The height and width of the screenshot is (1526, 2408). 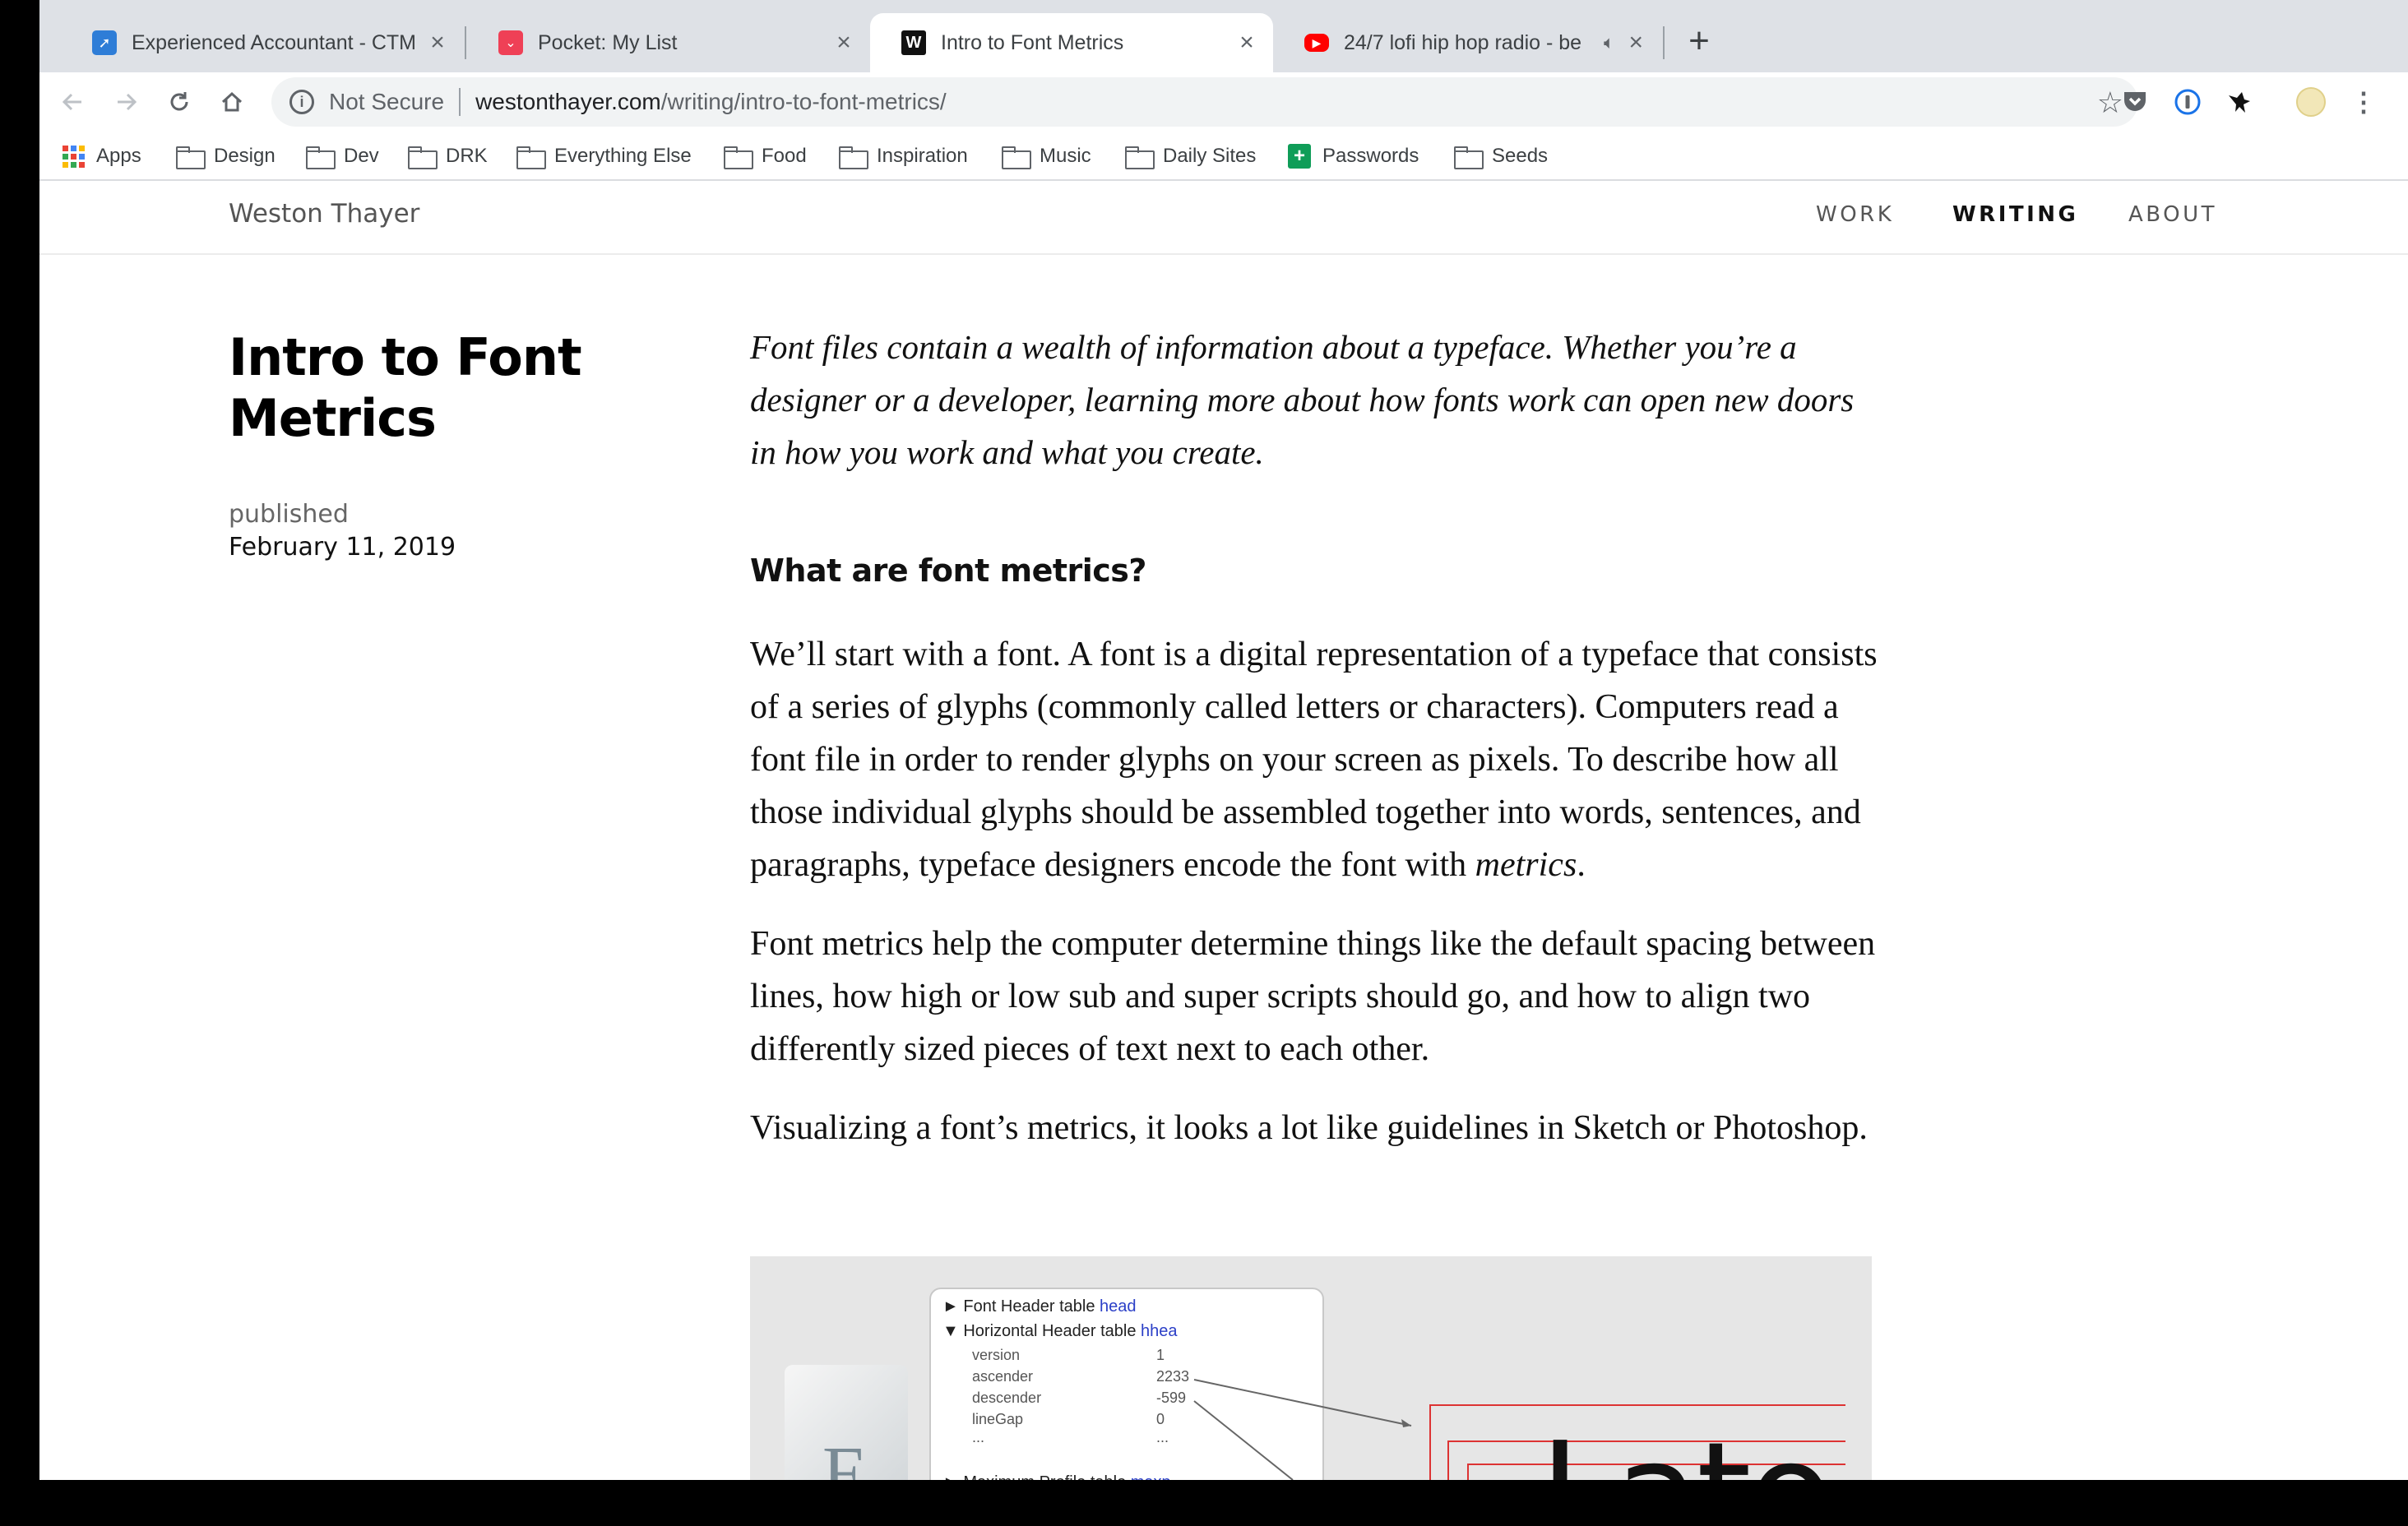 What do you see at coordinates (2187, 102) in the screenshot?
I see `password-manager-icon` at bounding box center [2187, 102].